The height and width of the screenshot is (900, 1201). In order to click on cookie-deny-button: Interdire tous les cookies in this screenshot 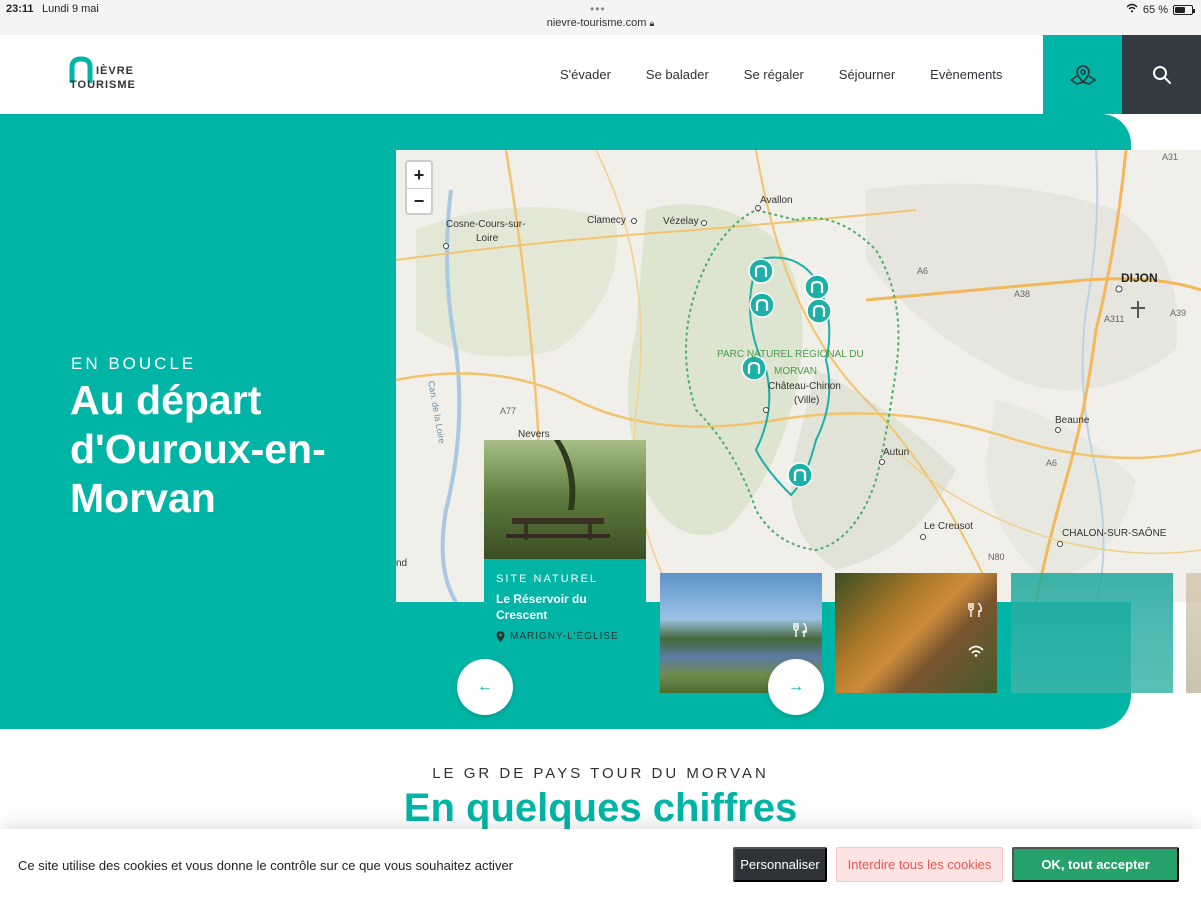, I will do `click(919, 864)`.